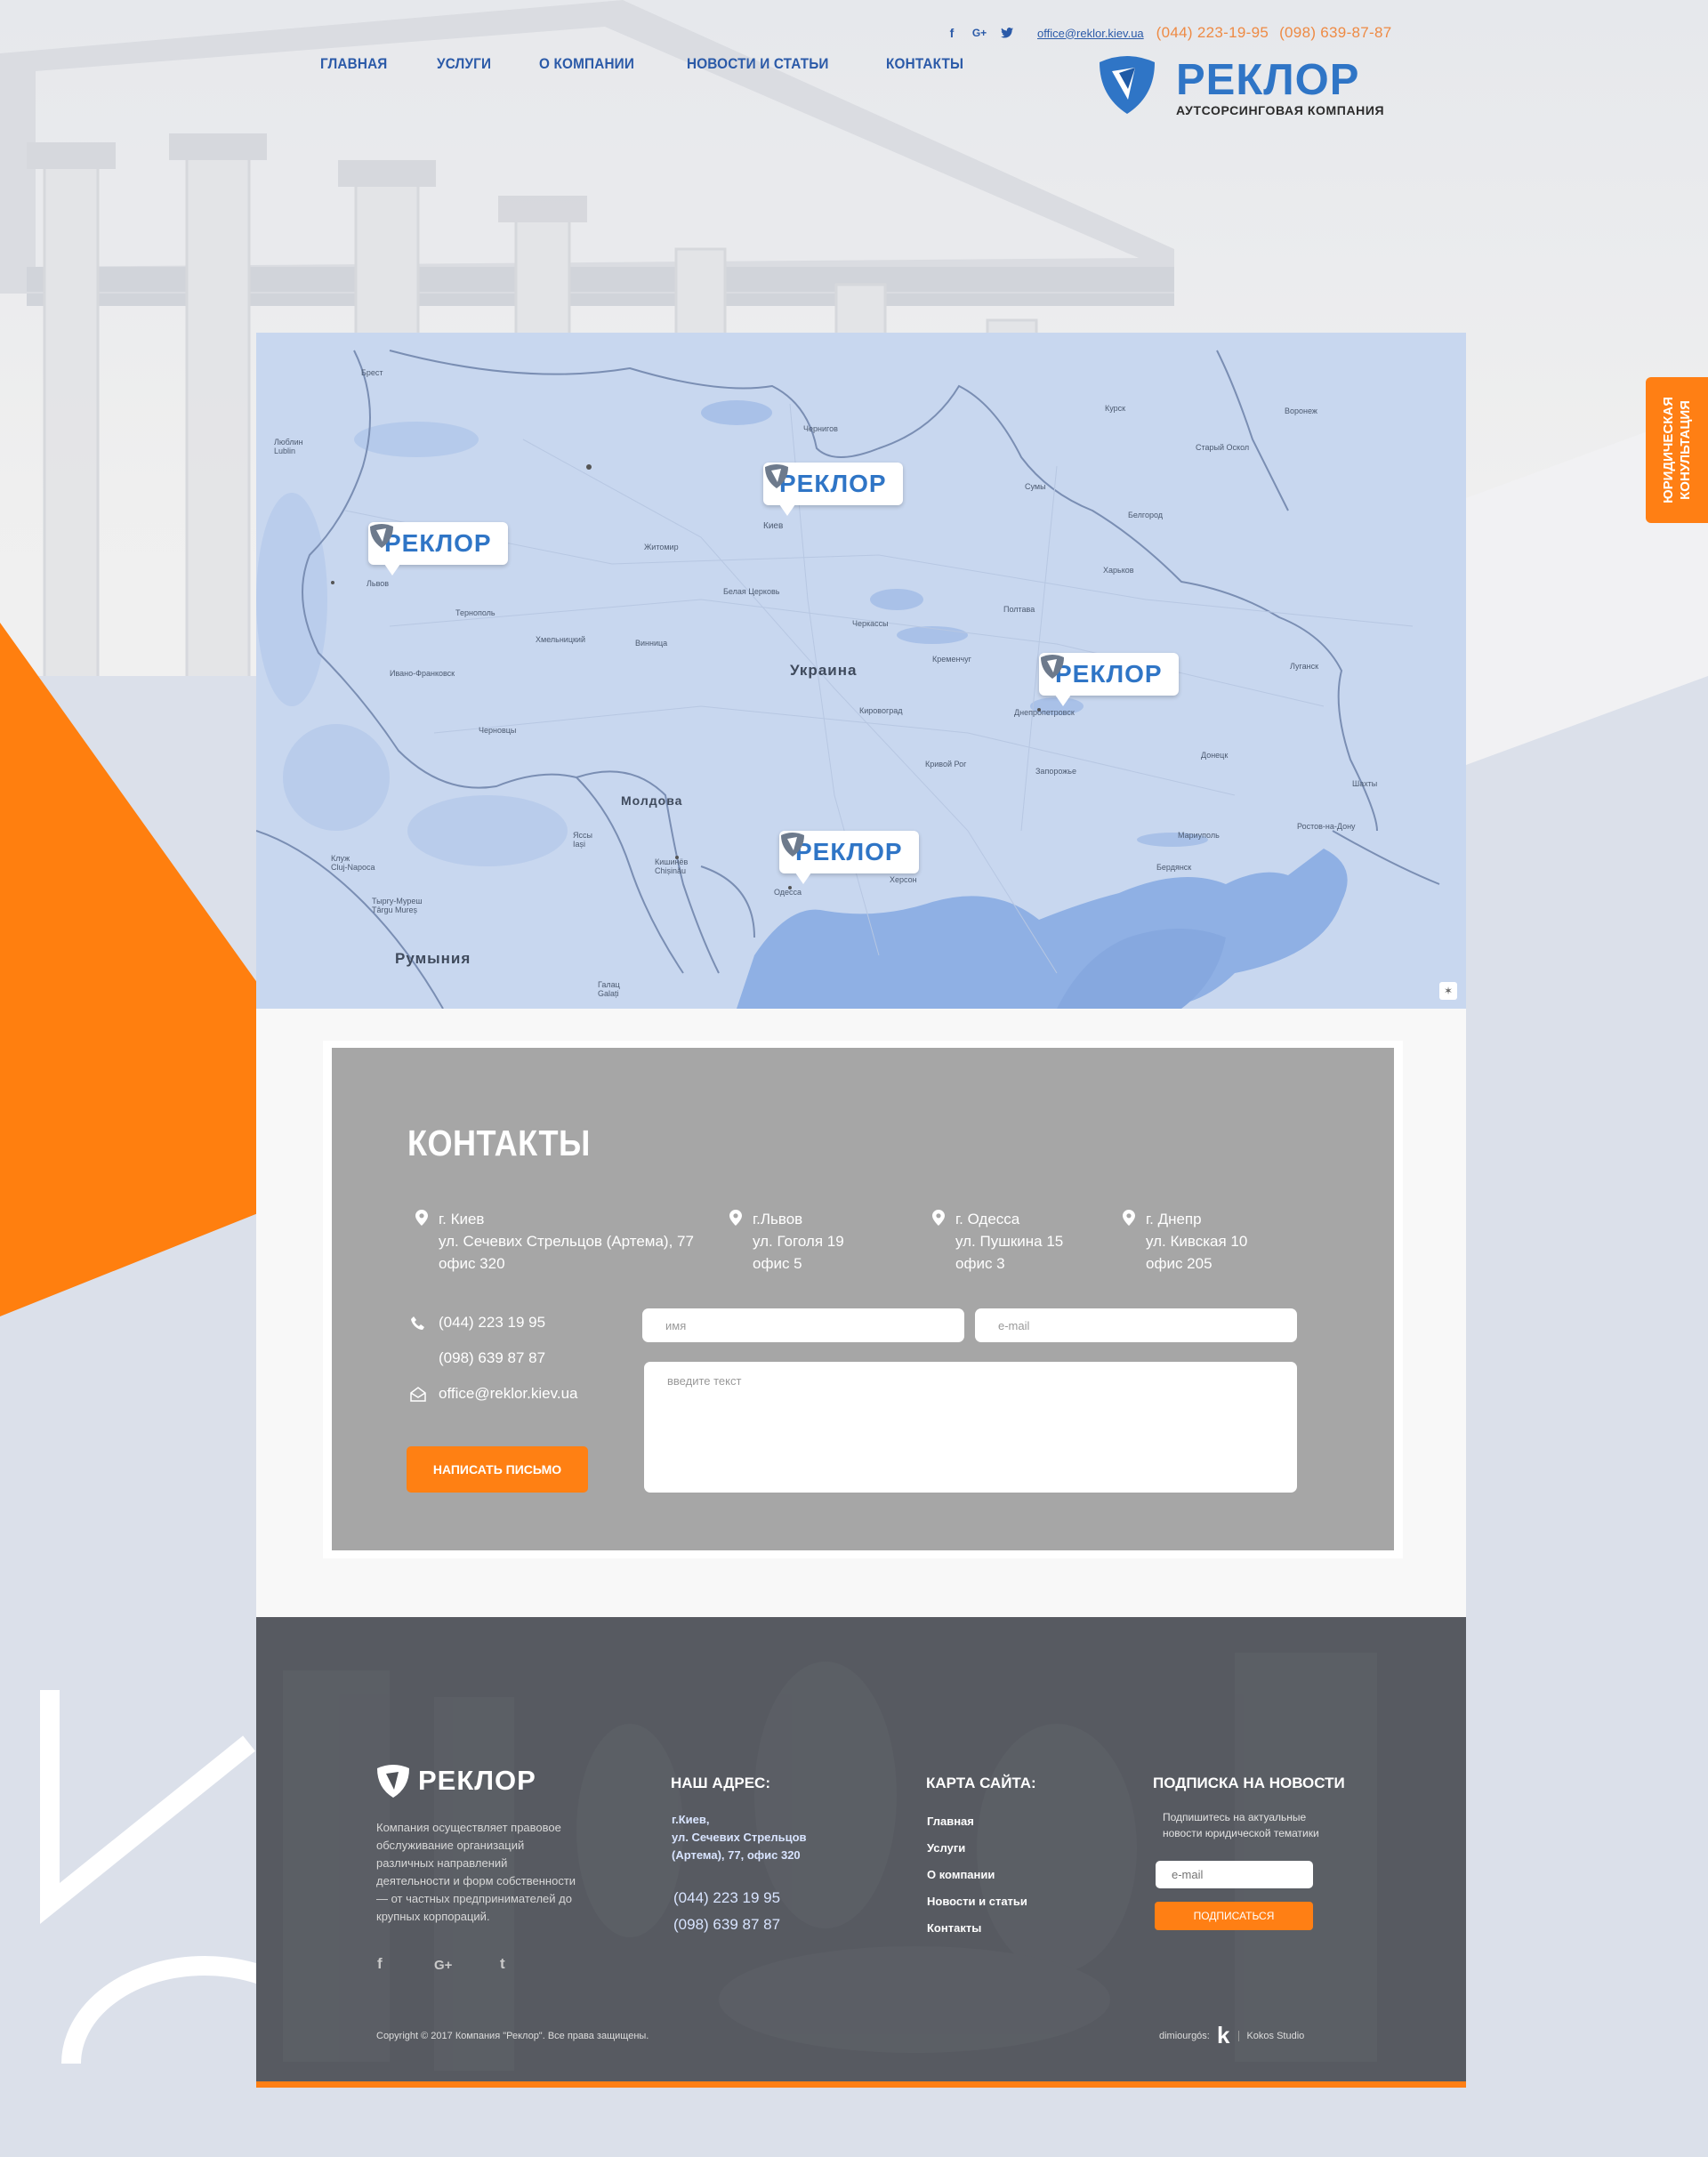  What do you see at coordinates (720, 1783) in the screenshot?
I see `footer-address-title: НАШ АДРЕС:` at bounding box center [720, 1783].